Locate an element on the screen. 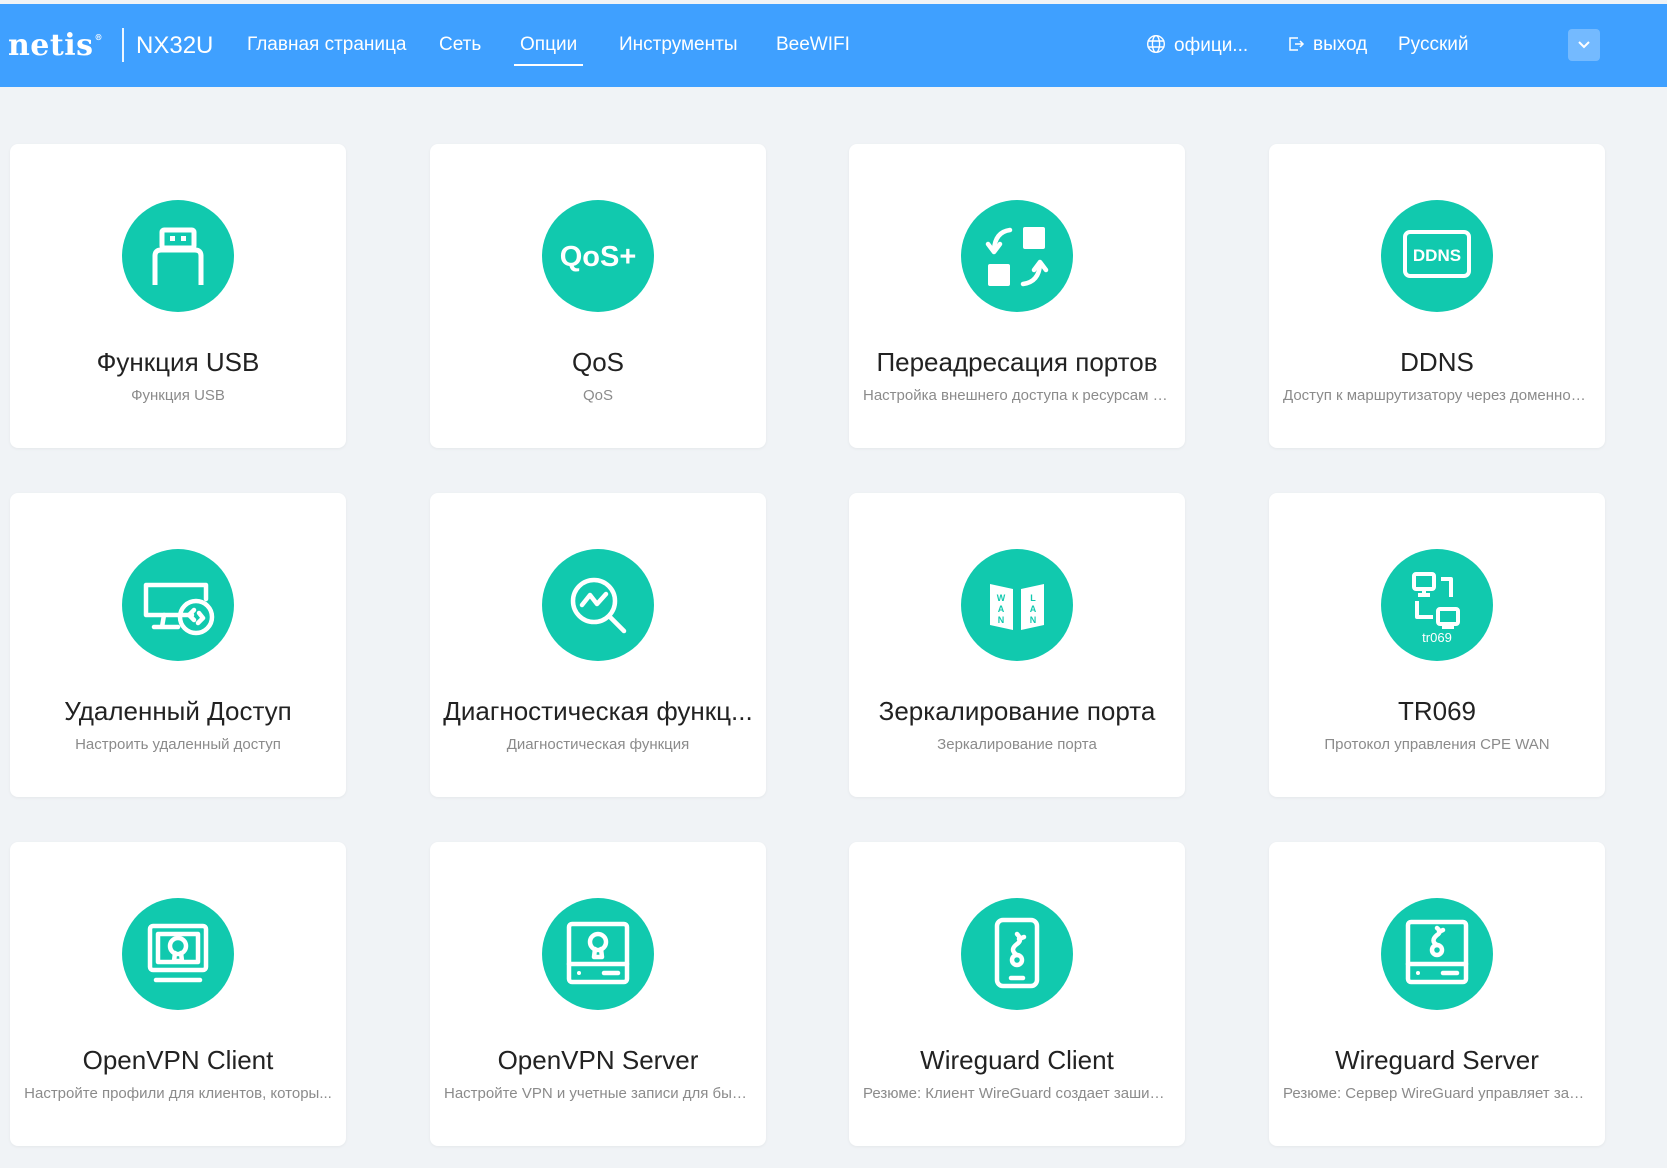 Image resolution: width=1667 pixels, height=1168 pixels. globe-icon is located at coordinates (1156, 44).